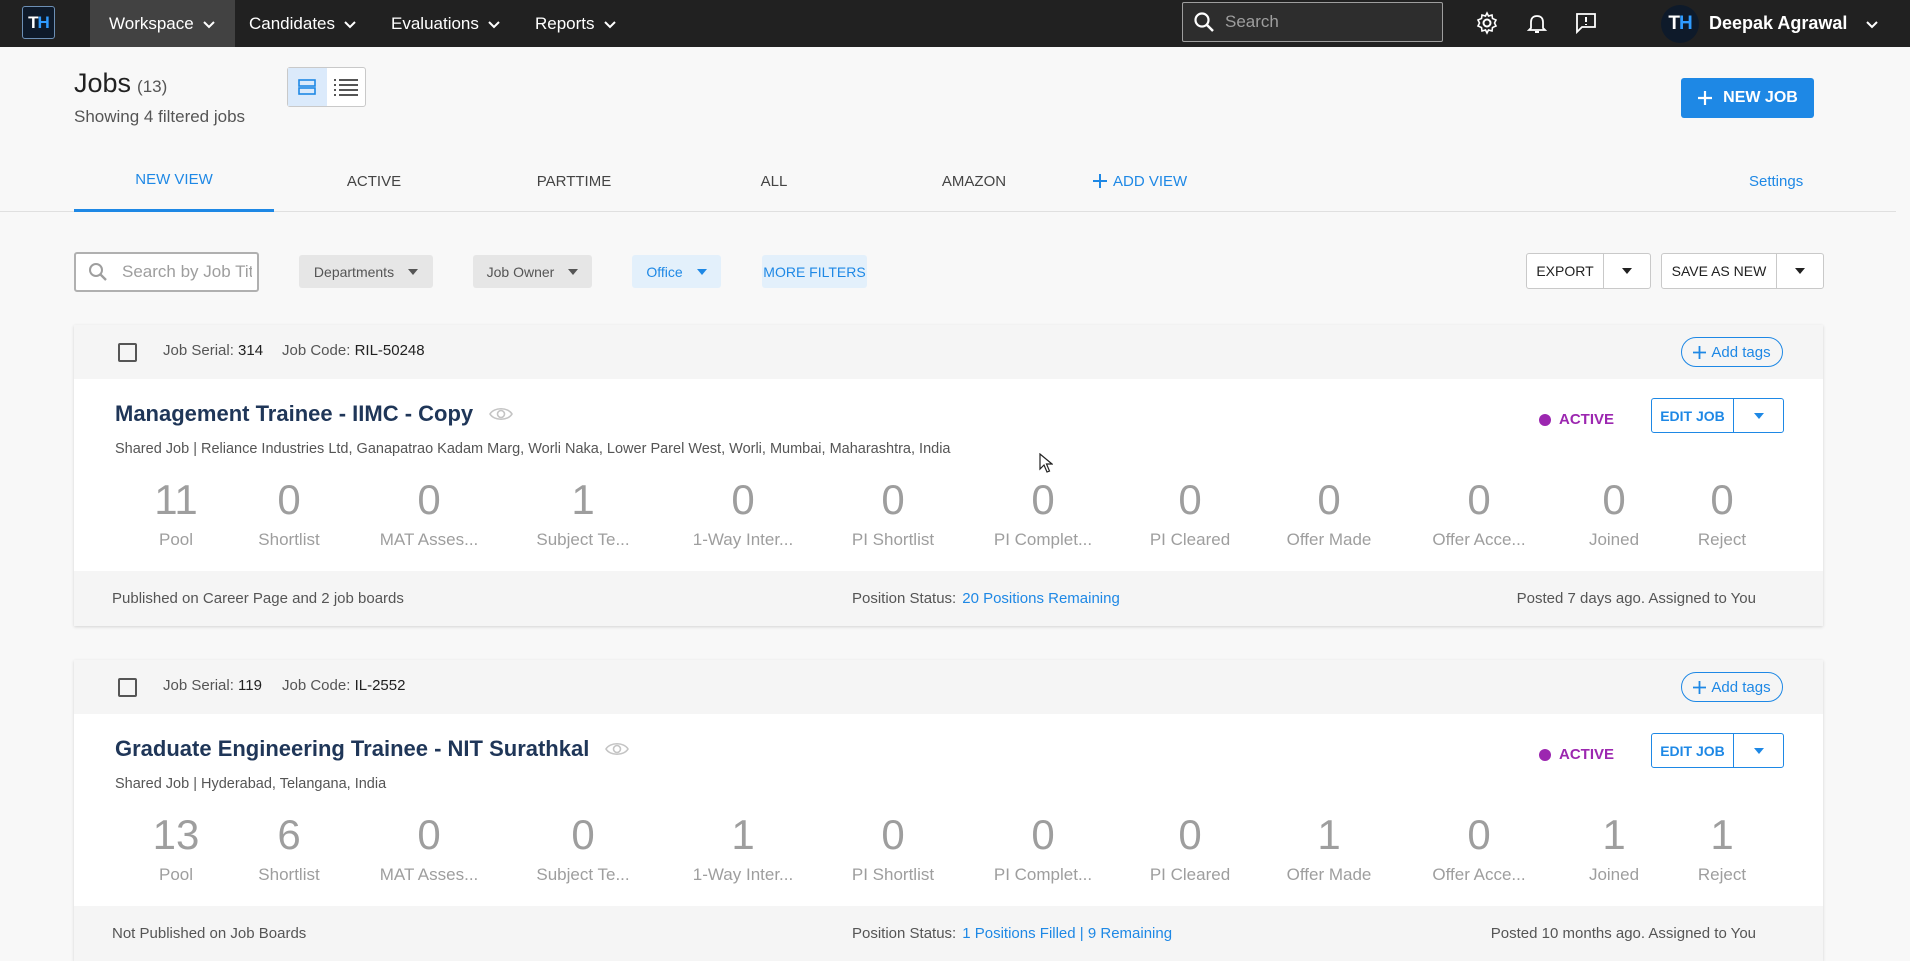 The width and height of the screenshot is (1910, 961). Describe the element at coordinates (374, 181) in the screenshot. I see `tab-active: ACTIVE` at that location.